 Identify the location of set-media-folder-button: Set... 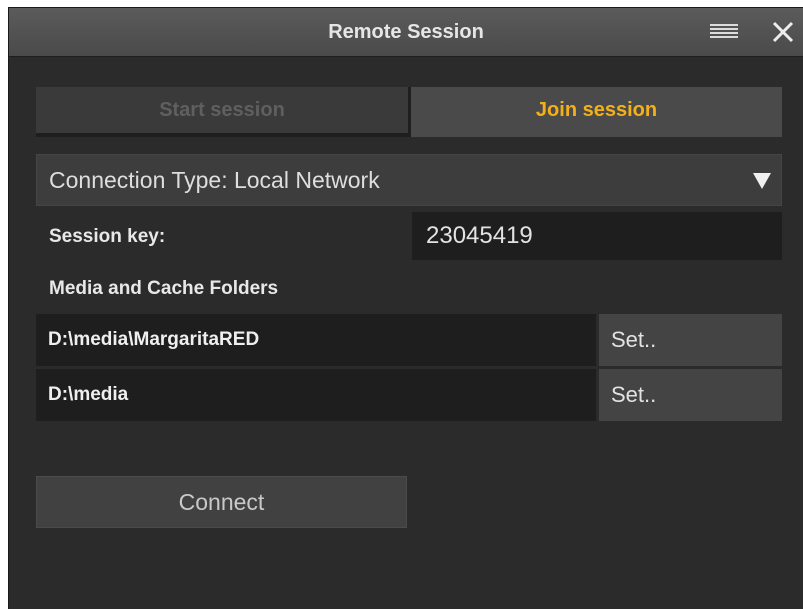
(690, 340).